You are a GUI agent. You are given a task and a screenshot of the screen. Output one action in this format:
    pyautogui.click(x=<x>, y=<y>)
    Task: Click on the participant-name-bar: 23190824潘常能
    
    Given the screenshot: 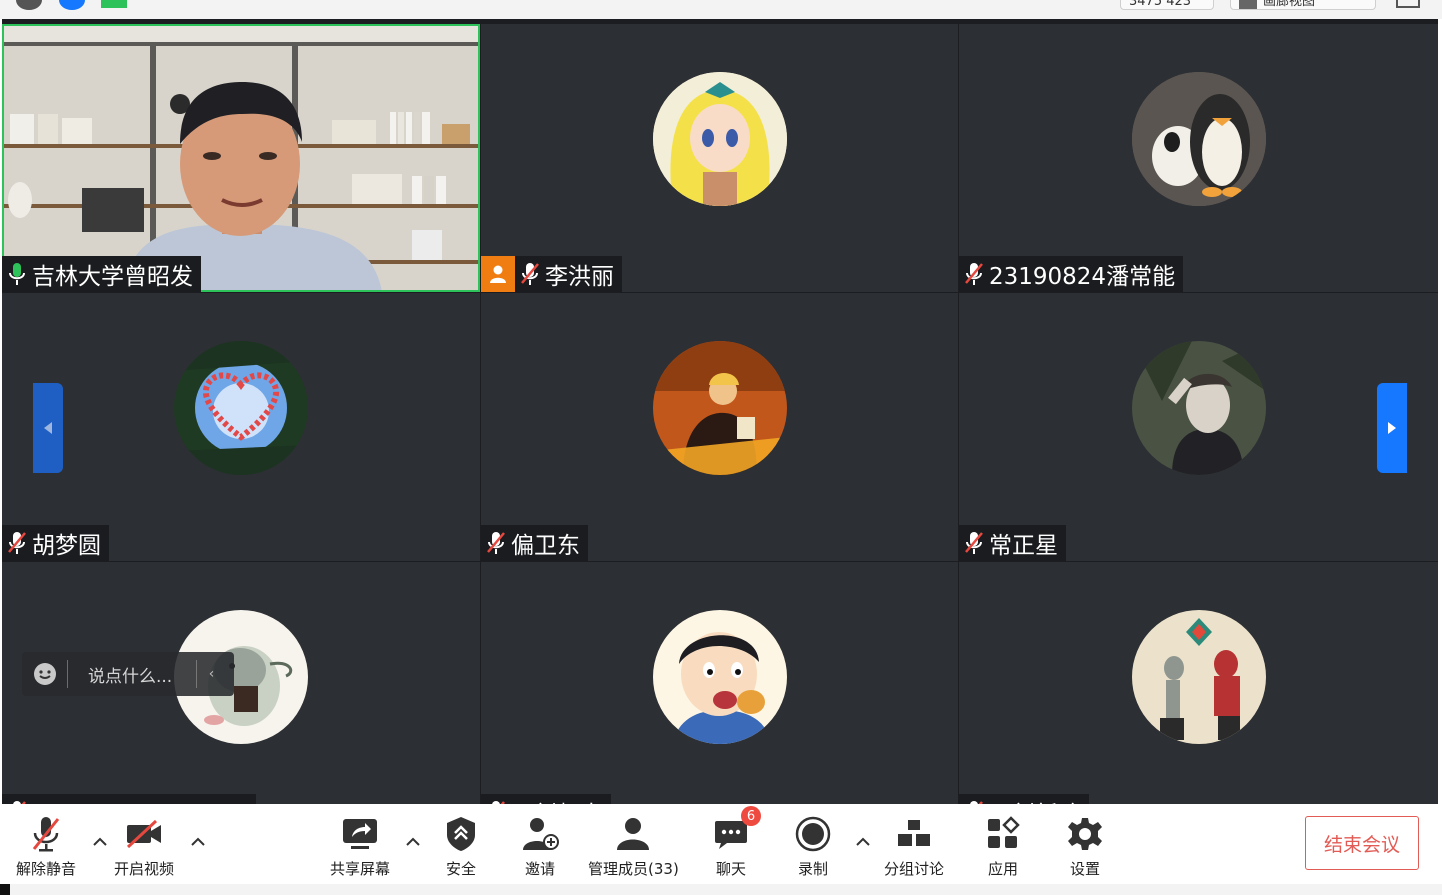 What is the action you would take?
    pyautogui.click(x=1071, y=274)
    